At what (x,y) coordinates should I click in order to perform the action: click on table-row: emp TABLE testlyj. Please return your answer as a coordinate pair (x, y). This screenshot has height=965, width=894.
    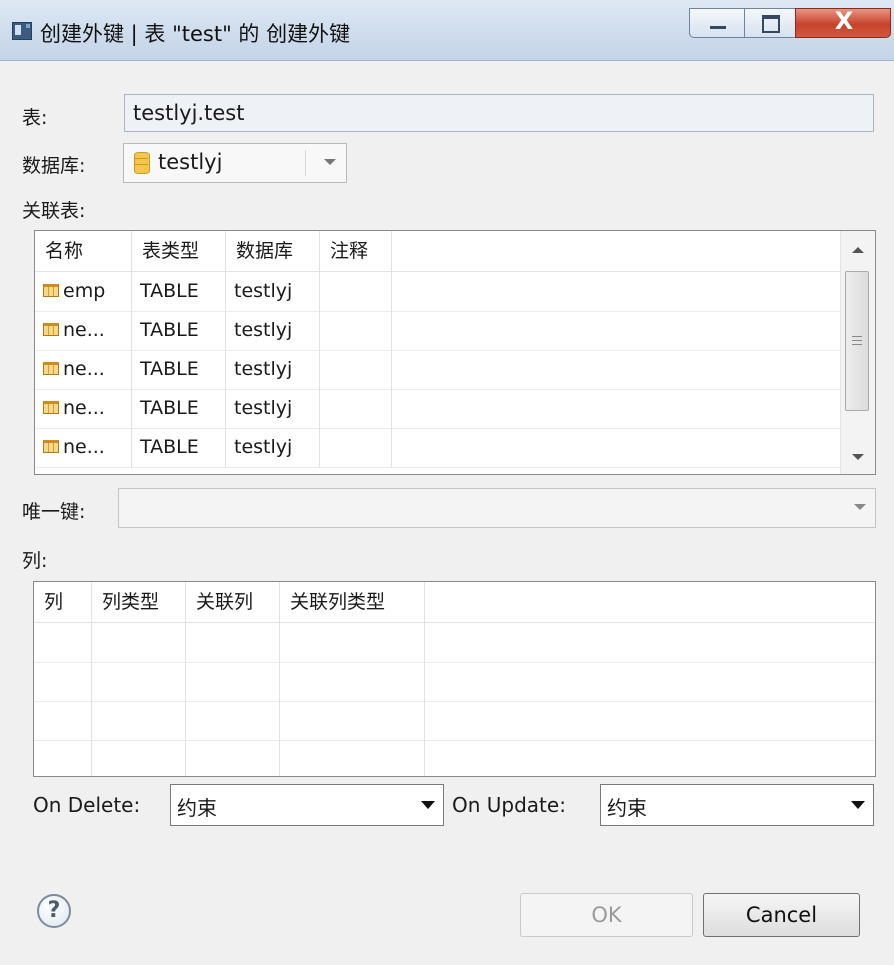
    Looking at the image, I should click on (455, 292).